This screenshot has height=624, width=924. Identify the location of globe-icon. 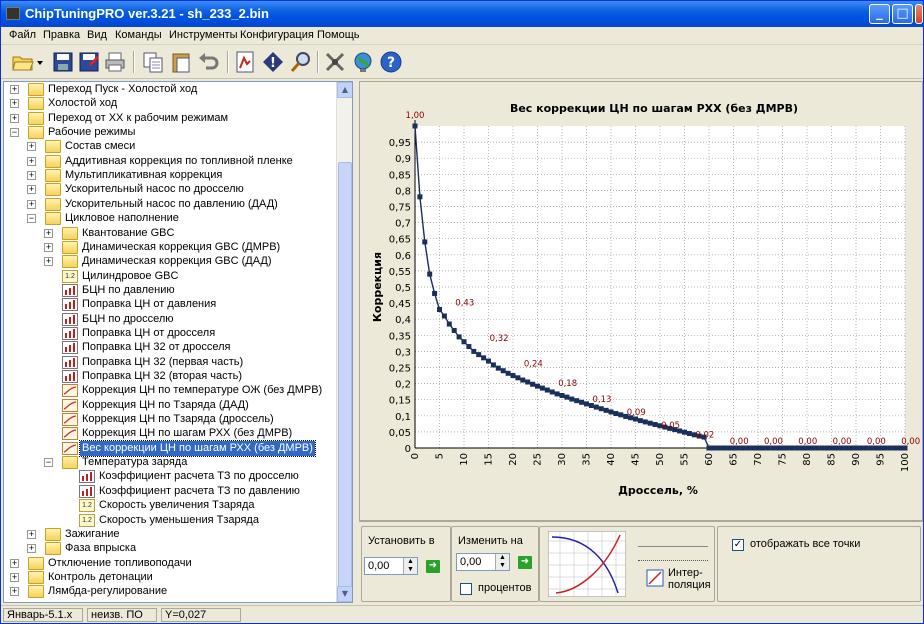
(363, 62).